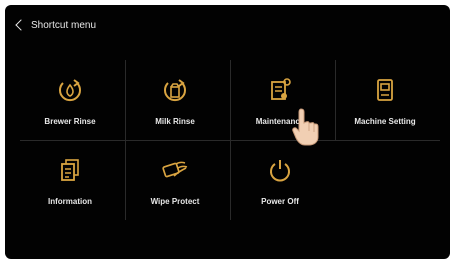 This screenshot has width=455, height=264. What do you see at coordinates (175, 201) in the screenshot?
I see `tile-label: Wipe Protect` at bounding box center [175, 201].